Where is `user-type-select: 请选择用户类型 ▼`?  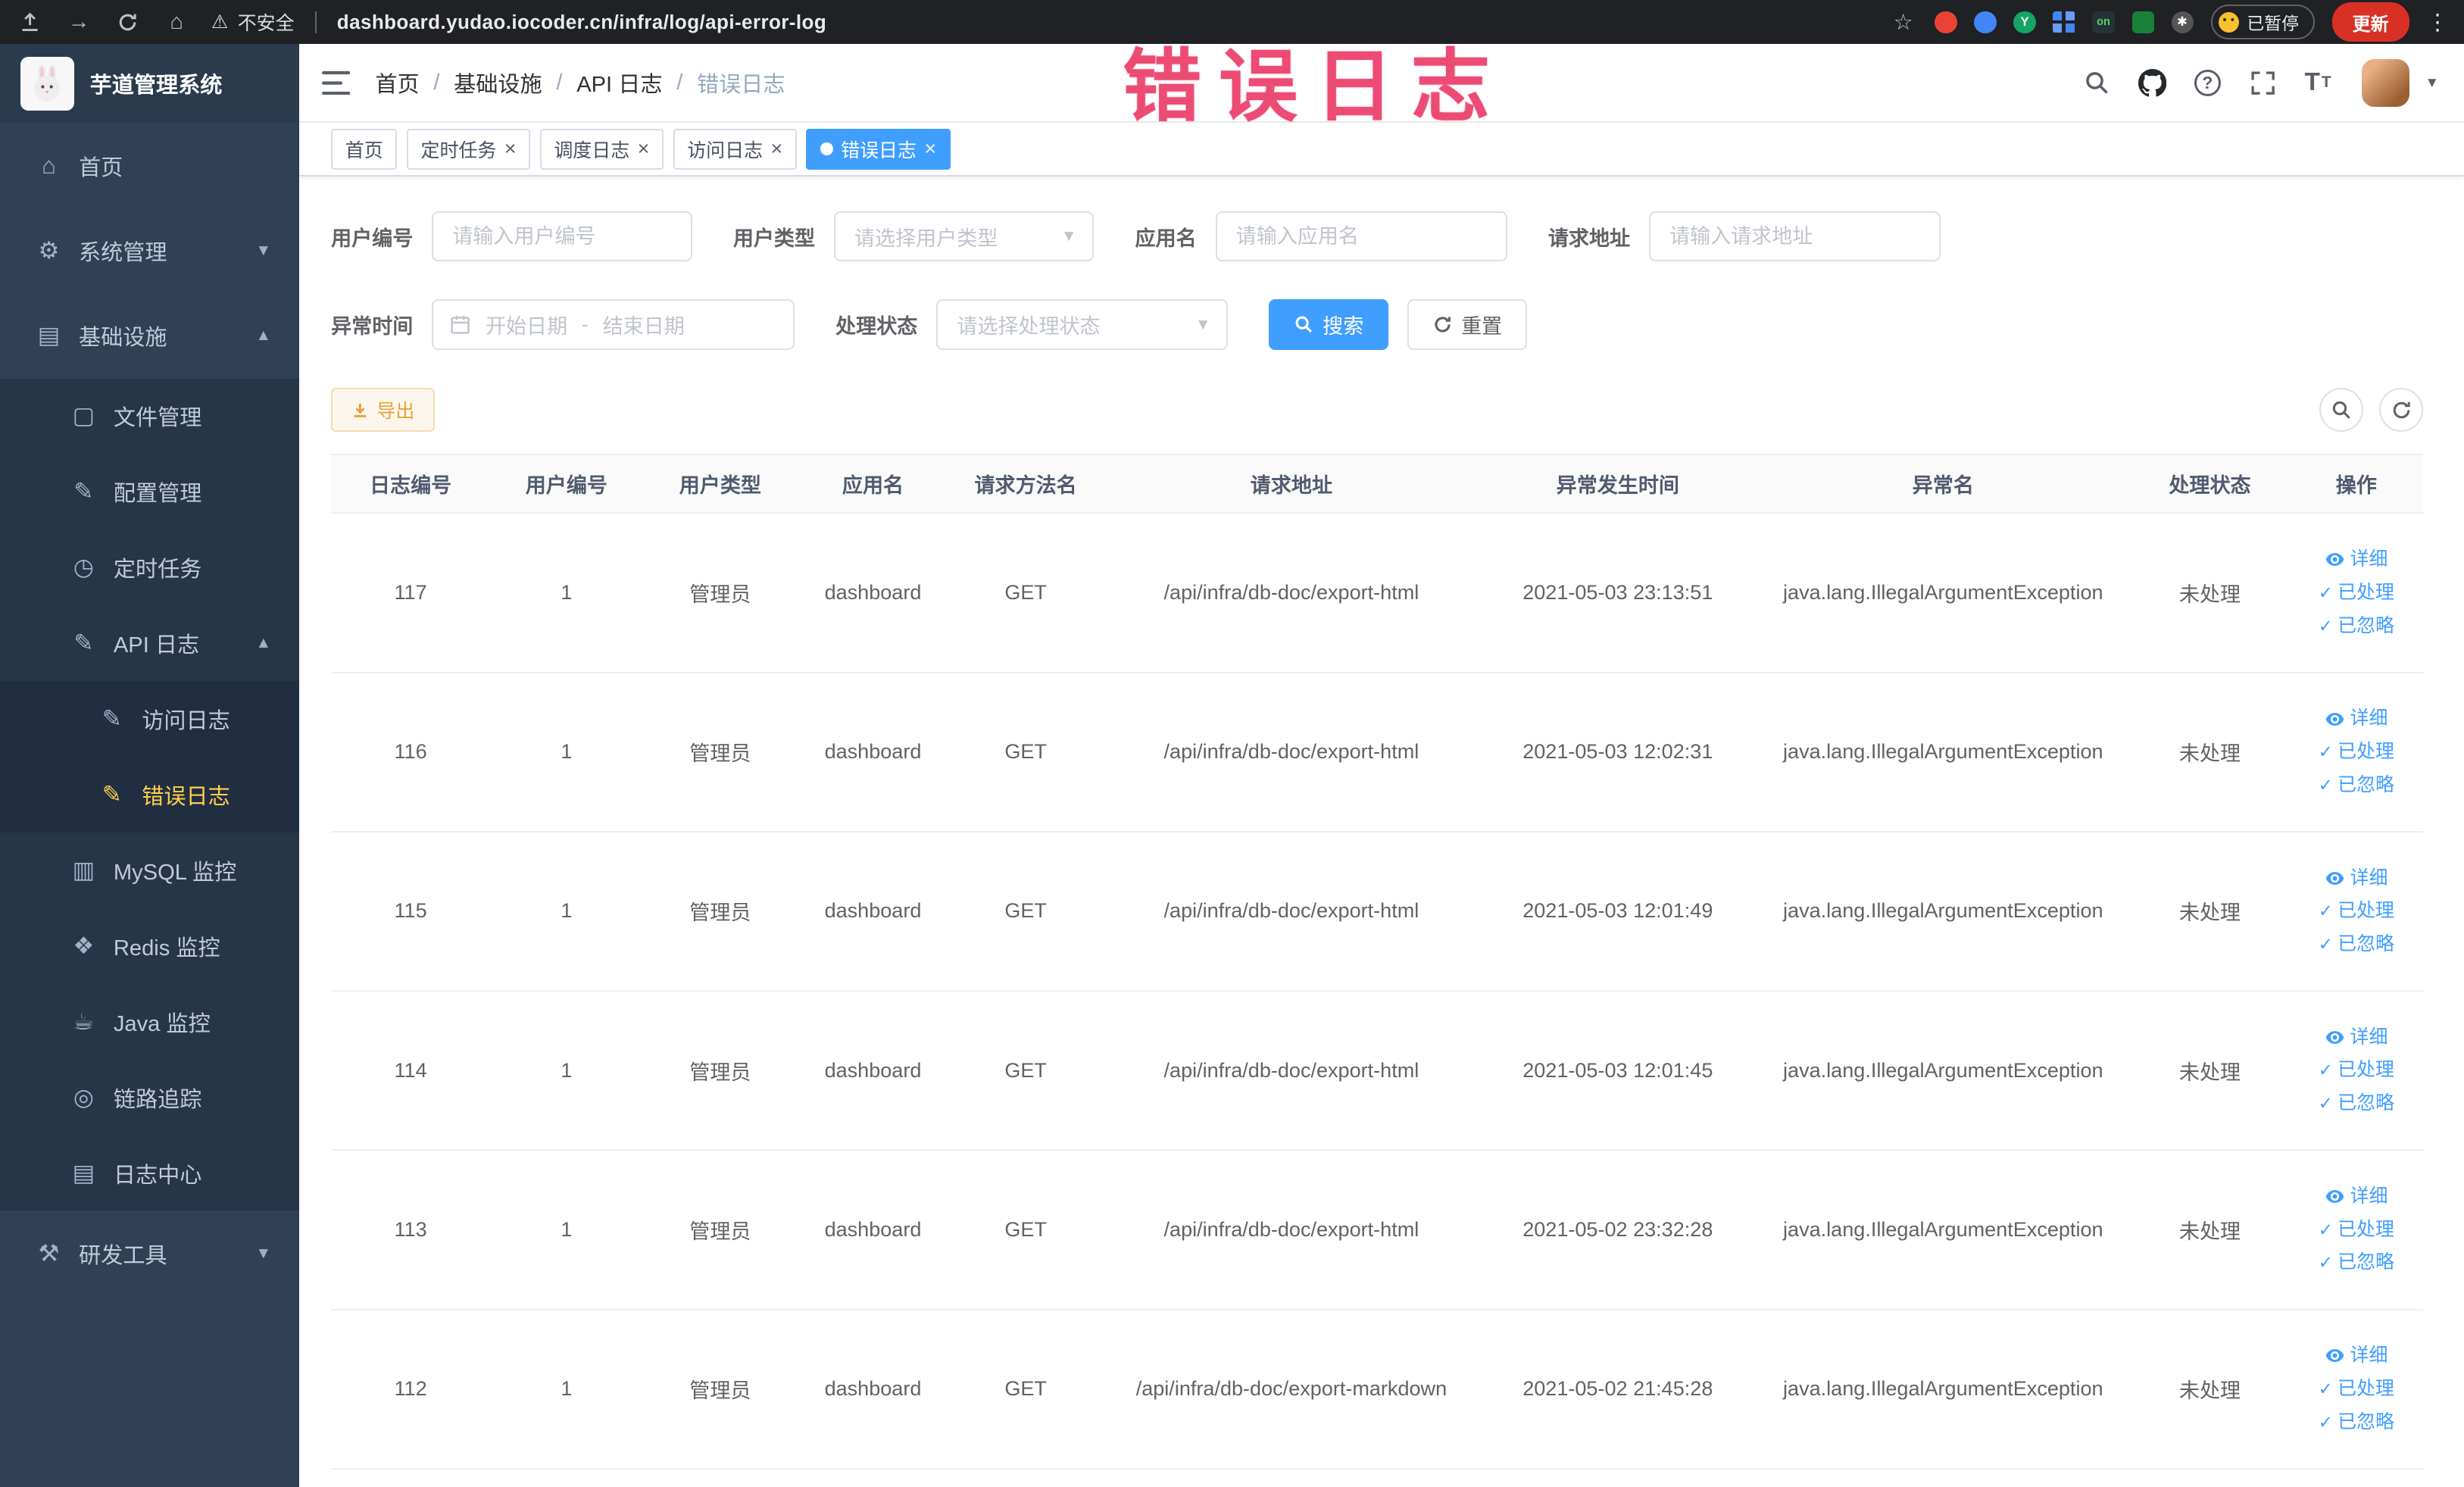
user-type-select: 请选择用户类型 ▼ is located at coordinates (964, 236).